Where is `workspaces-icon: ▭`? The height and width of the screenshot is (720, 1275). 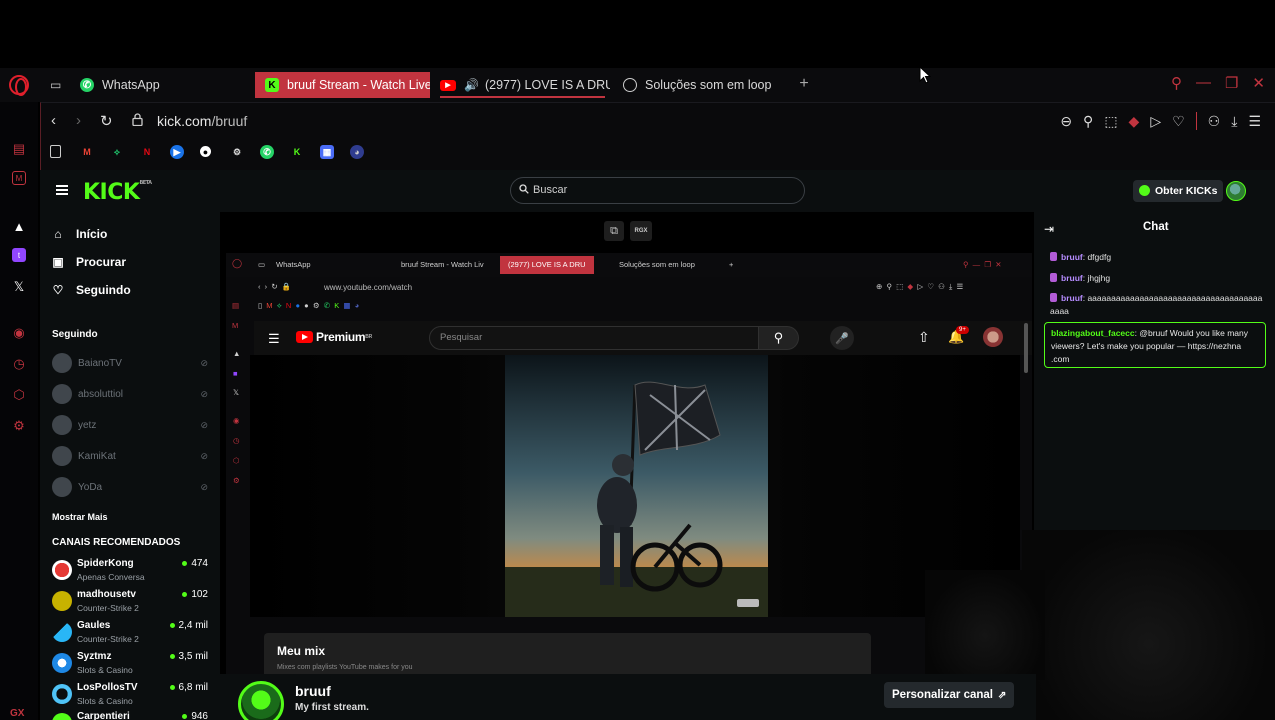
workspaces-icon: ▭ is located at coordinates (55, 85).